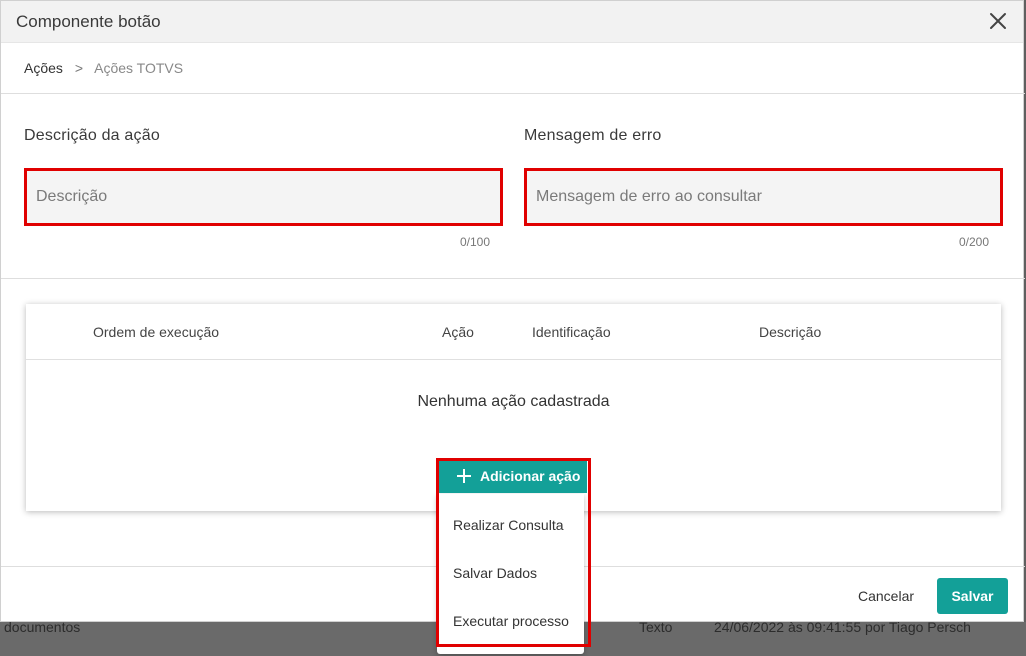 The image size is (1026, 656). Describe the element at coordinates (972, 596) in the screenshot. I see `save-button: Salvar` at that location.